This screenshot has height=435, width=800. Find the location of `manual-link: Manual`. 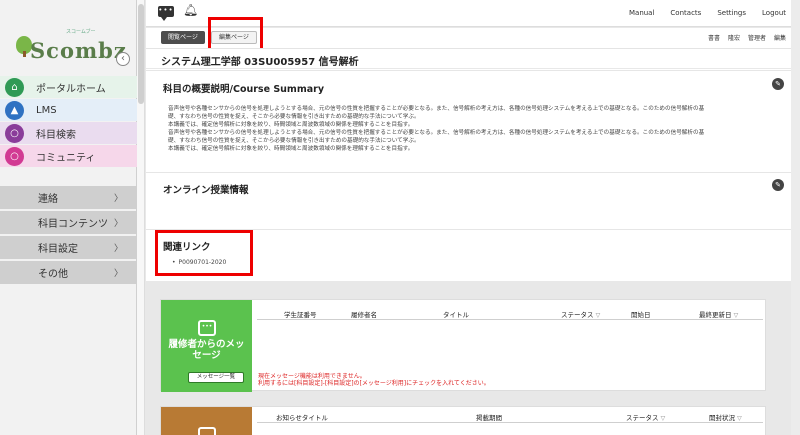

manual-link: Manual is located at coordinates (641, 13).